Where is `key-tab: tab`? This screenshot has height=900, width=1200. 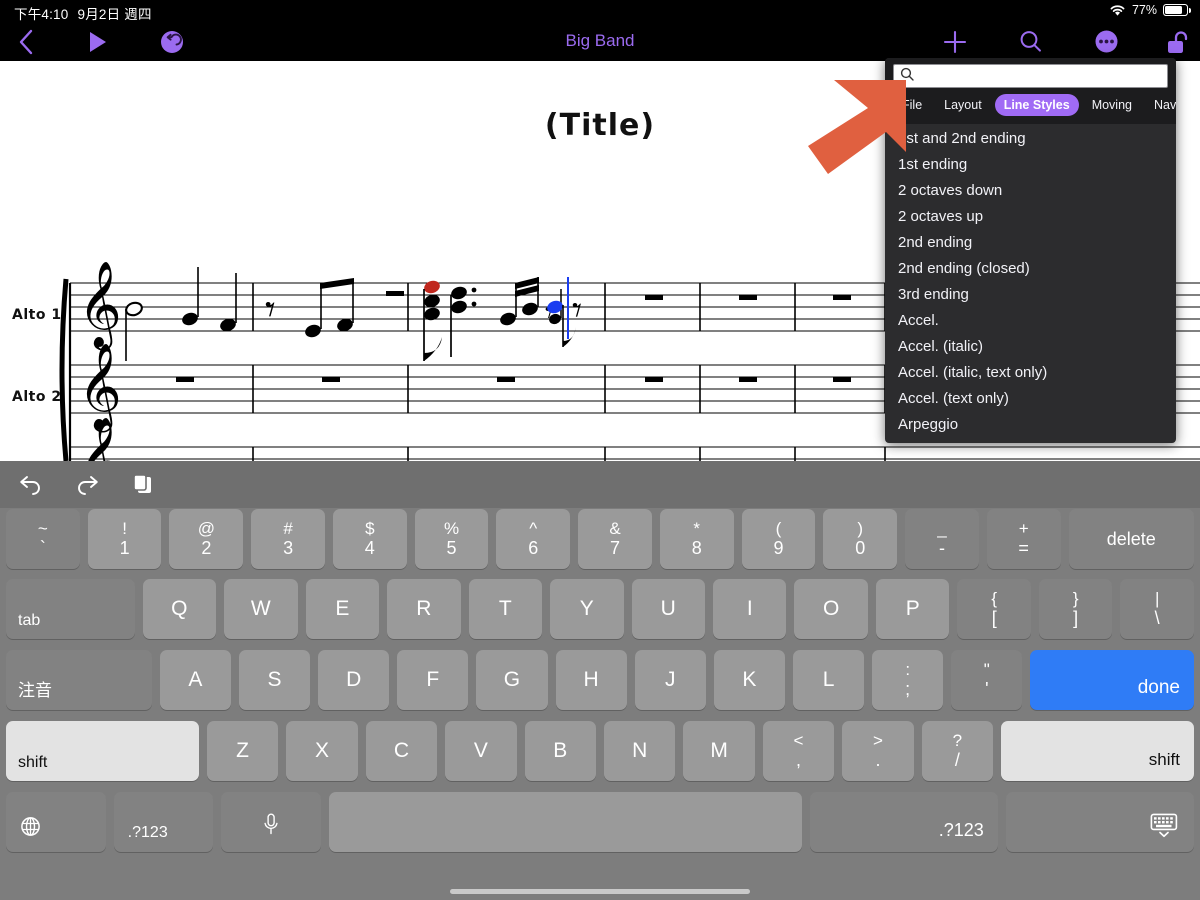 key-tab: tab is located at coordinates (70, 609).